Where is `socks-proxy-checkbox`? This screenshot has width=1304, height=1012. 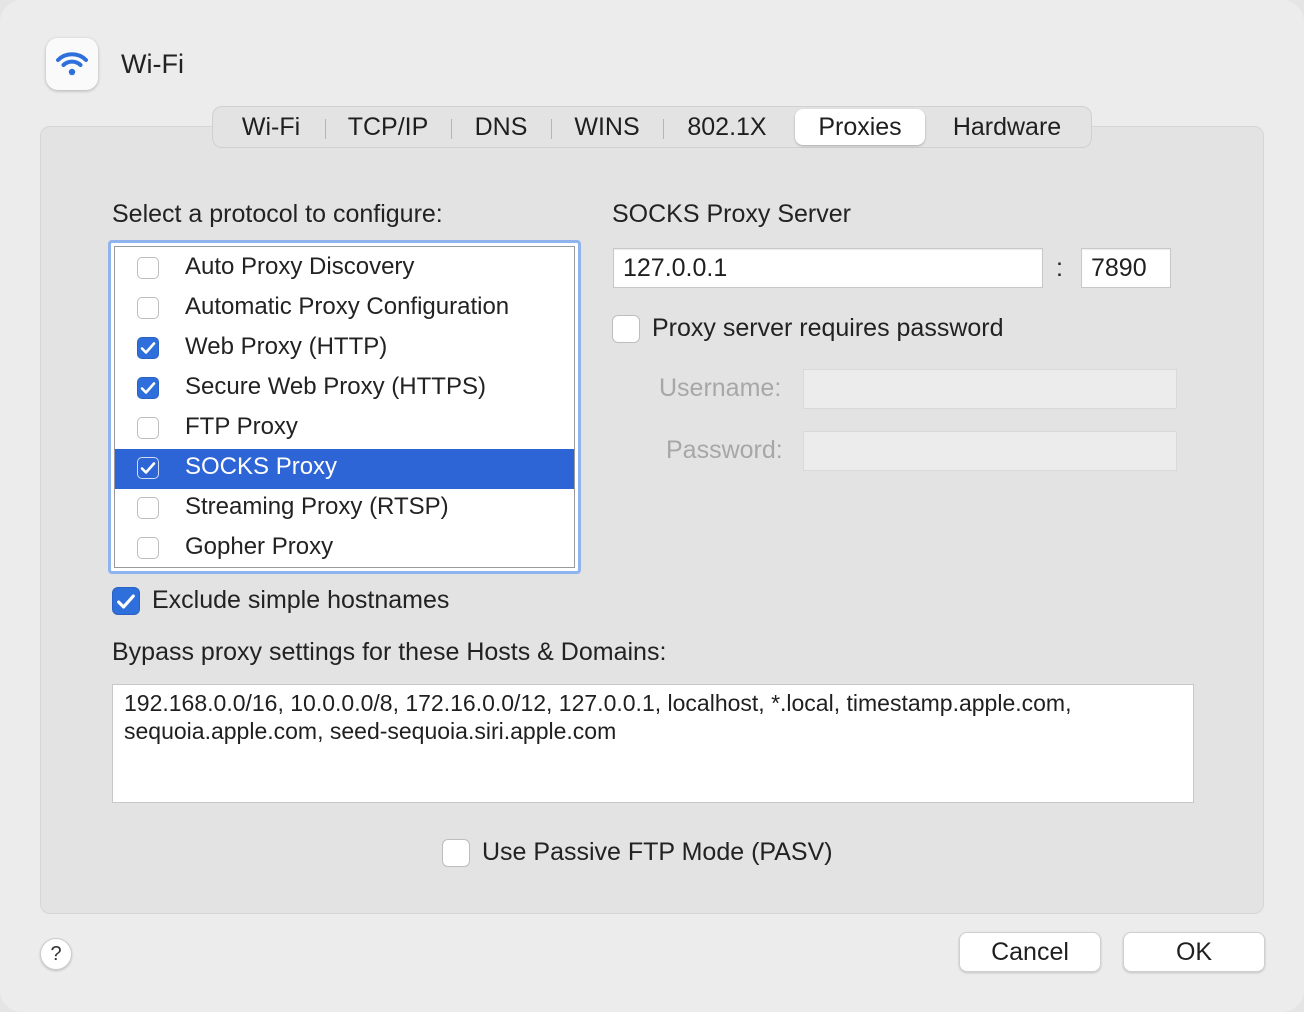 socks-proxy-checkbox is located at coordinates (148, 468).